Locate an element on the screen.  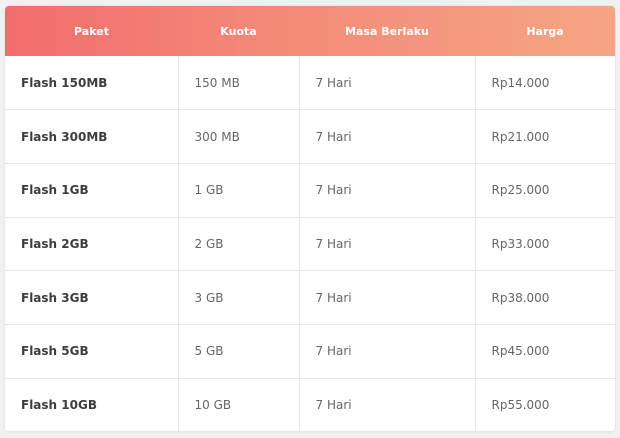
cell-harga: Rp14.000 is located at coordinates (544, 83).